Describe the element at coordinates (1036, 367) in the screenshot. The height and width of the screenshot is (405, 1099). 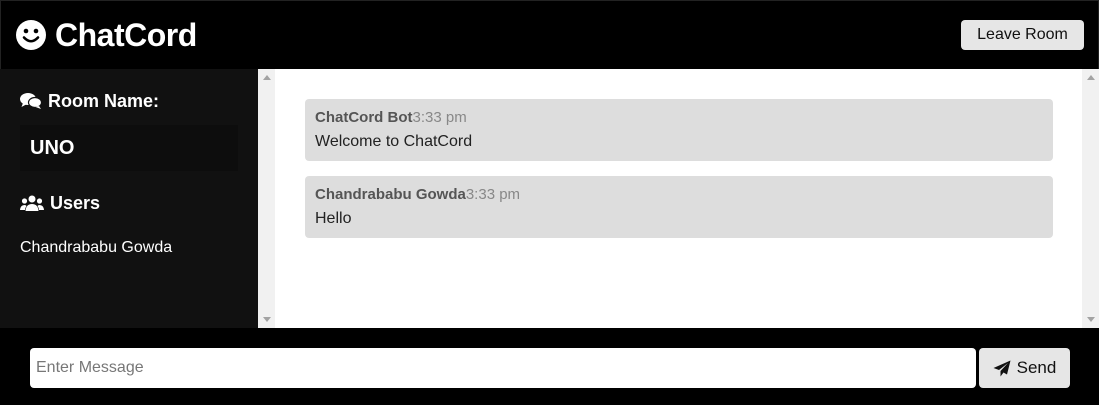
I see `send-label: Send` at that location.